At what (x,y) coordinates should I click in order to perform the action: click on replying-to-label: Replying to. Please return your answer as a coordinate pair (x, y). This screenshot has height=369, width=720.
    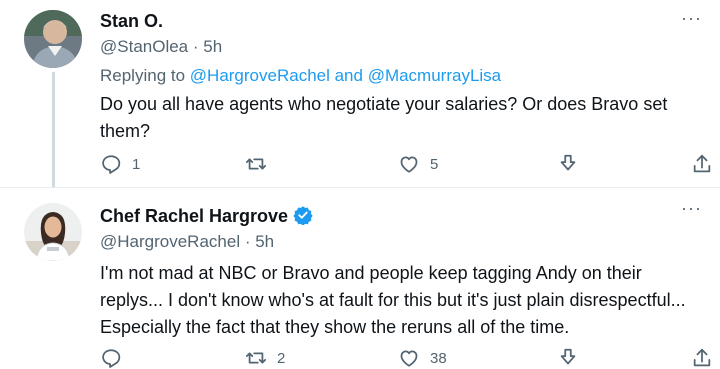
    Looking at the image, I should click on (145, 75).